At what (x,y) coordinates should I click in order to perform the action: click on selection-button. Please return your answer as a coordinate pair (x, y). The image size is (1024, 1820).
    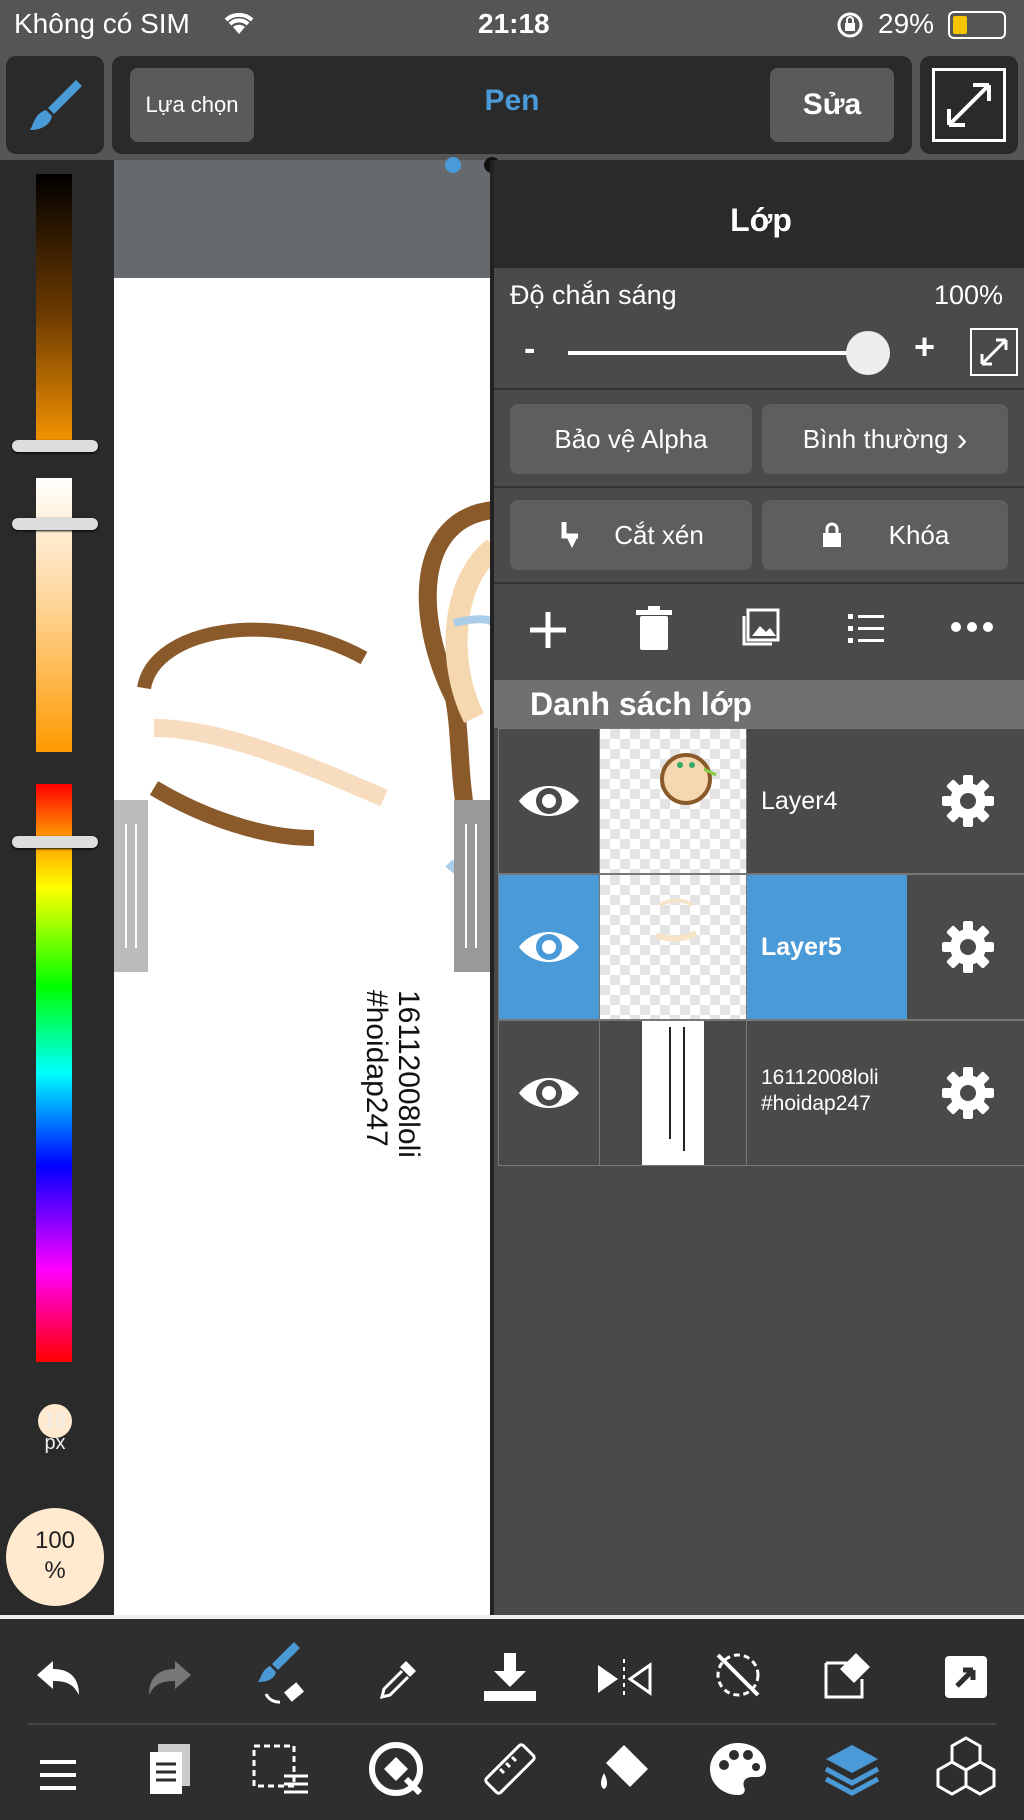
    Looking at the image, I should click on (280, 1769).